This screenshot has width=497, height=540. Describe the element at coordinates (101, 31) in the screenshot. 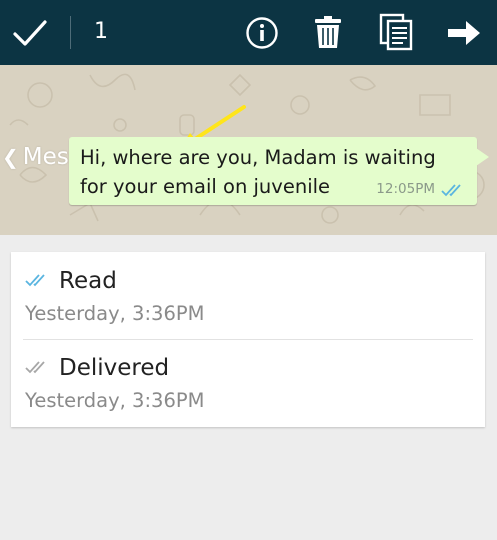

I see `selected-count: 1` at that location.